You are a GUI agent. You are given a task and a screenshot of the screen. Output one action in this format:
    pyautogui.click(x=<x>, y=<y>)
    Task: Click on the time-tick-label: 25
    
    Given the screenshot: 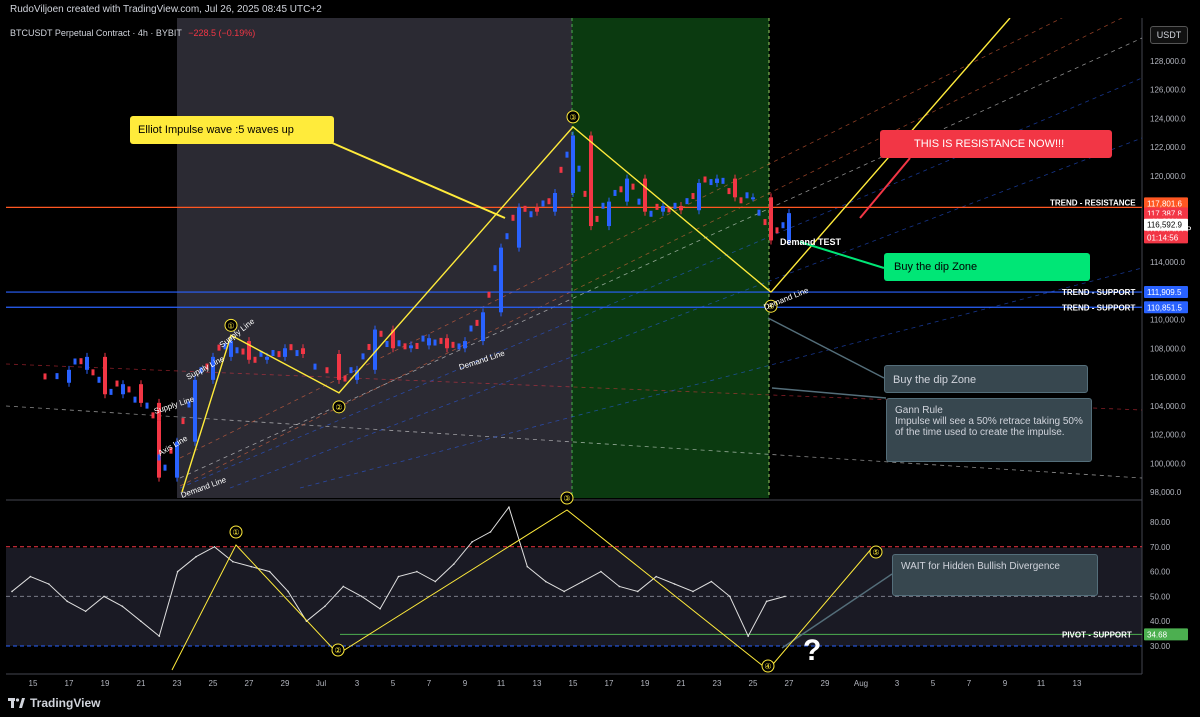 What is the action you would take?
    pyautogui.click(x=753, y=683)
    